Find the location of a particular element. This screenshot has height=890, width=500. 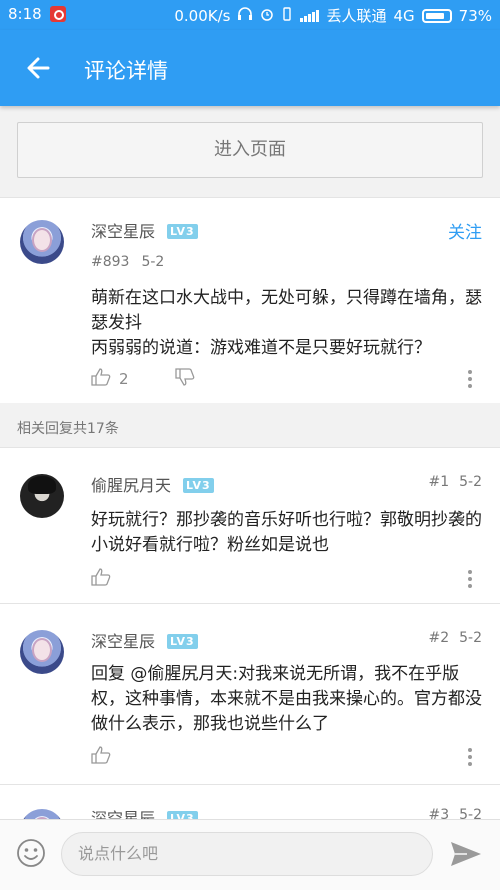

thumbs-down-icon is located at coordinates (184, 377).